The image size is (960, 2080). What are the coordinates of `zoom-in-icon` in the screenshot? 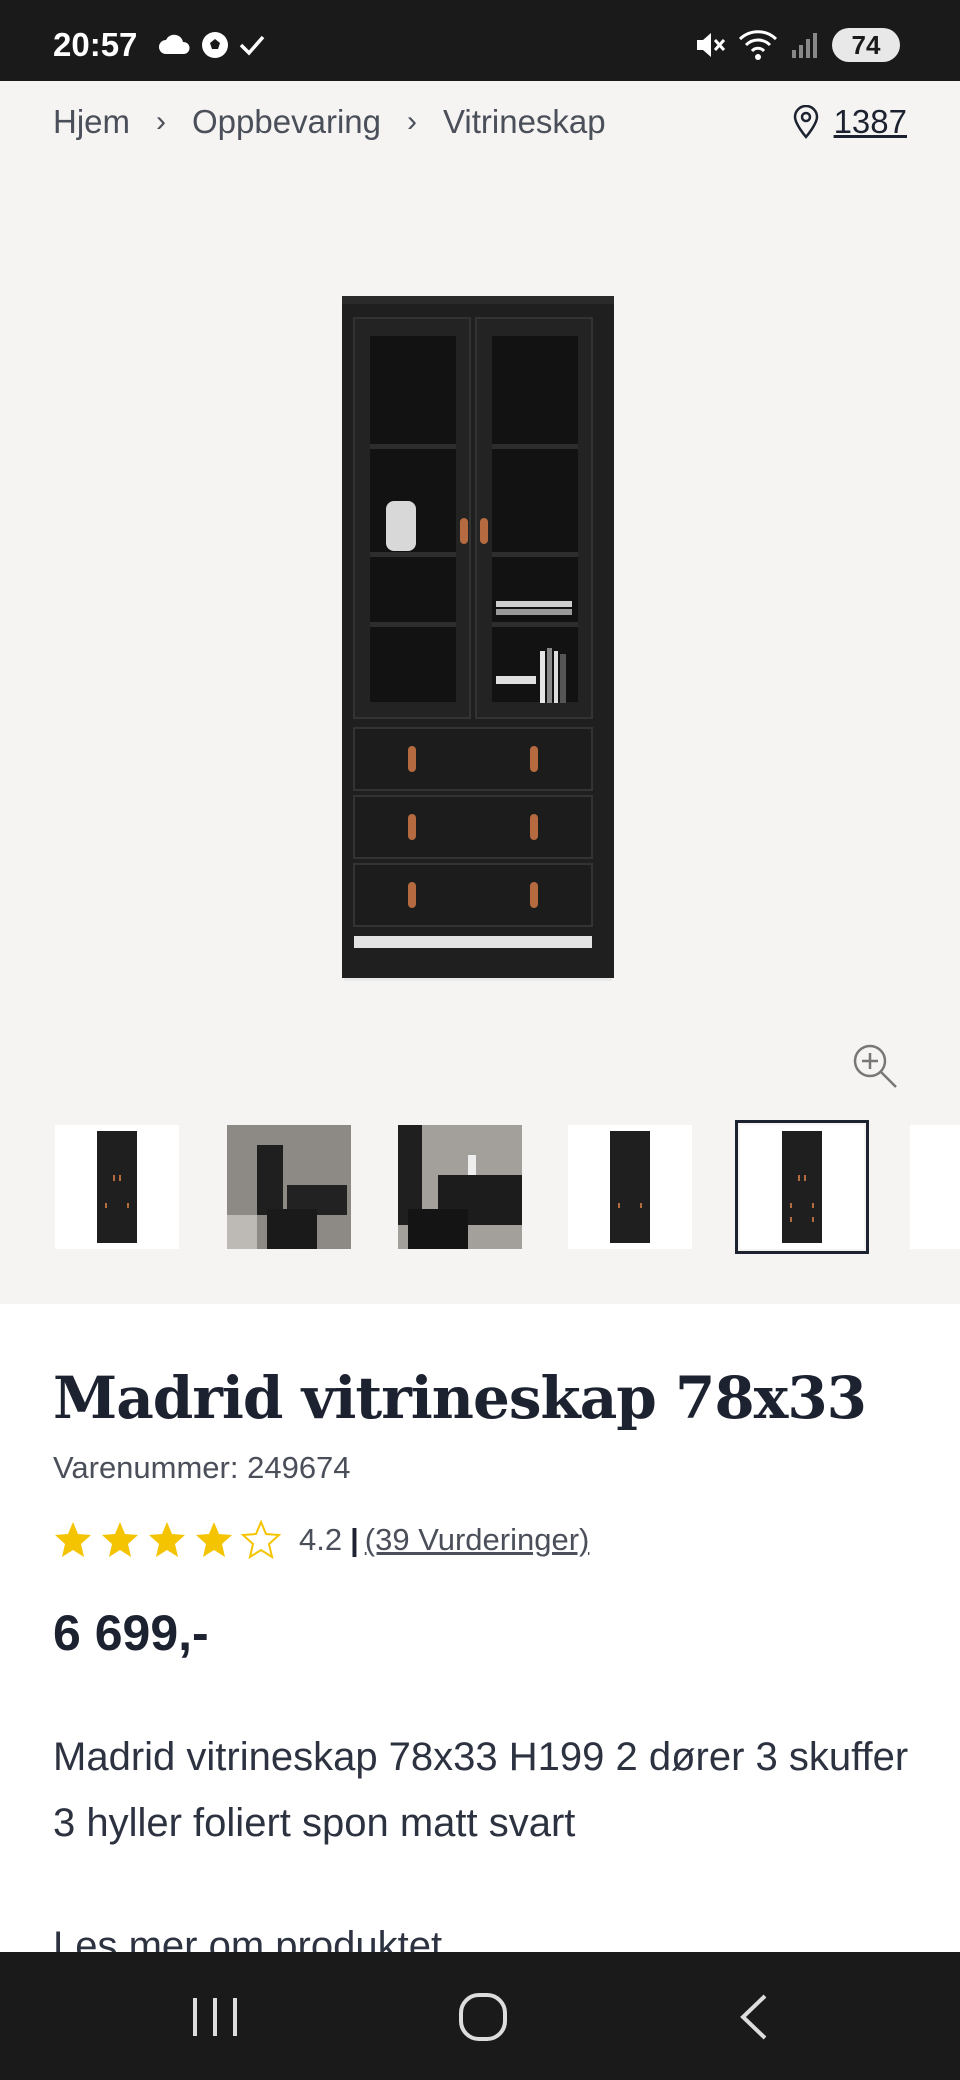 It's located at (875, 1066).